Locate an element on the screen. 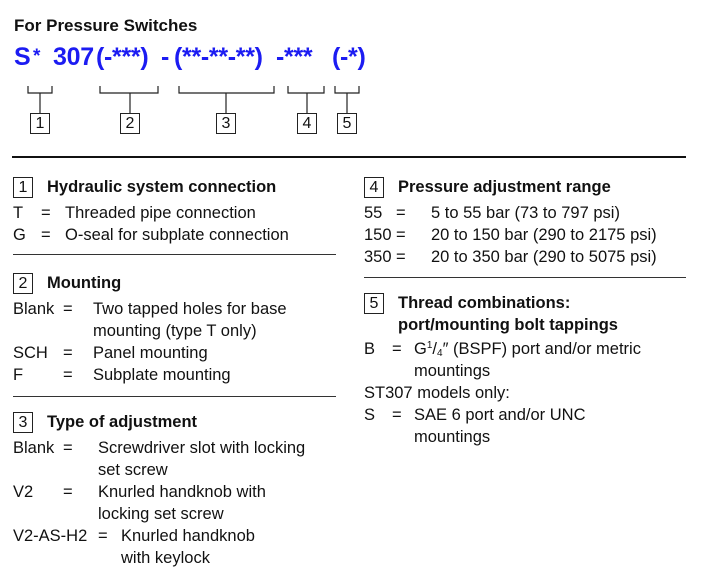 This screenshot has width=703, height=577. s1-row-code: G is located at coordinates (19, 235).